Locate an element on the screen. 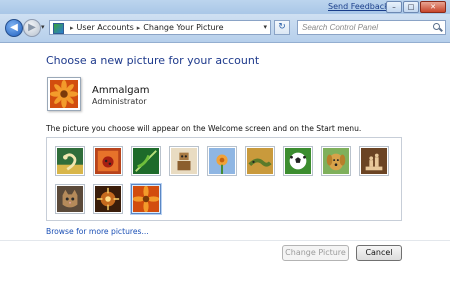 The height and width of the screenshot is (288, 450). orange-flower-picture-icon is located at coordinates (146, 199).